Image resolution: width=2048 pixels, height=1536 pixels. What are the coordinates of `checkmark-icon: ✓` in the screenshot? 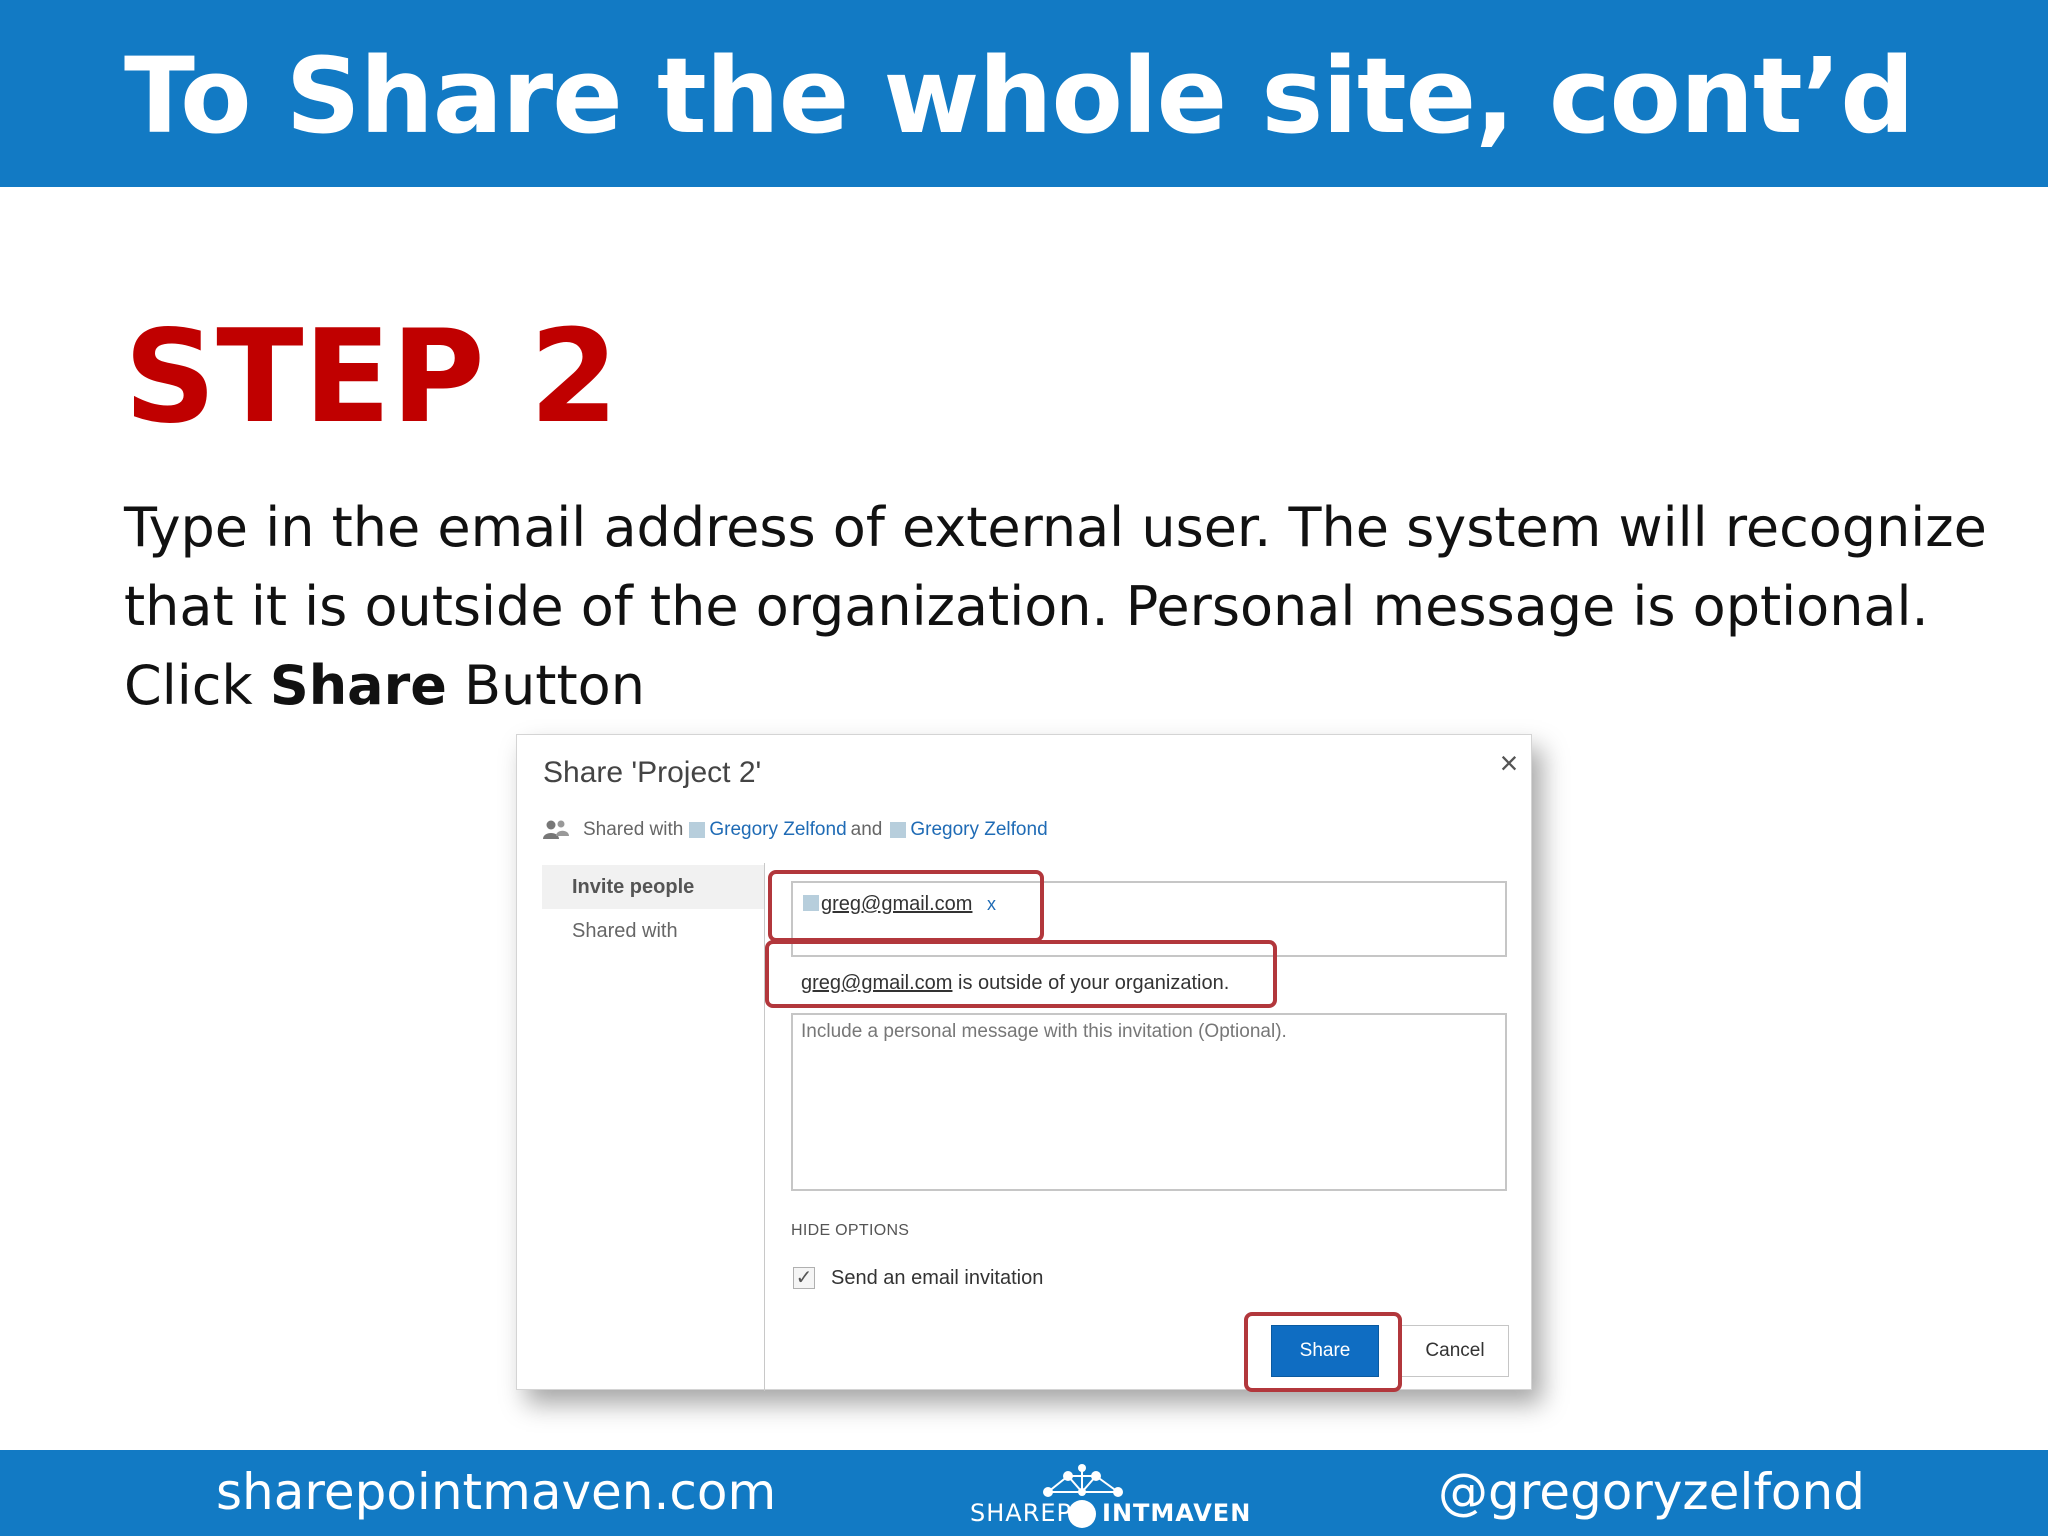 It's located at (804, 1278).